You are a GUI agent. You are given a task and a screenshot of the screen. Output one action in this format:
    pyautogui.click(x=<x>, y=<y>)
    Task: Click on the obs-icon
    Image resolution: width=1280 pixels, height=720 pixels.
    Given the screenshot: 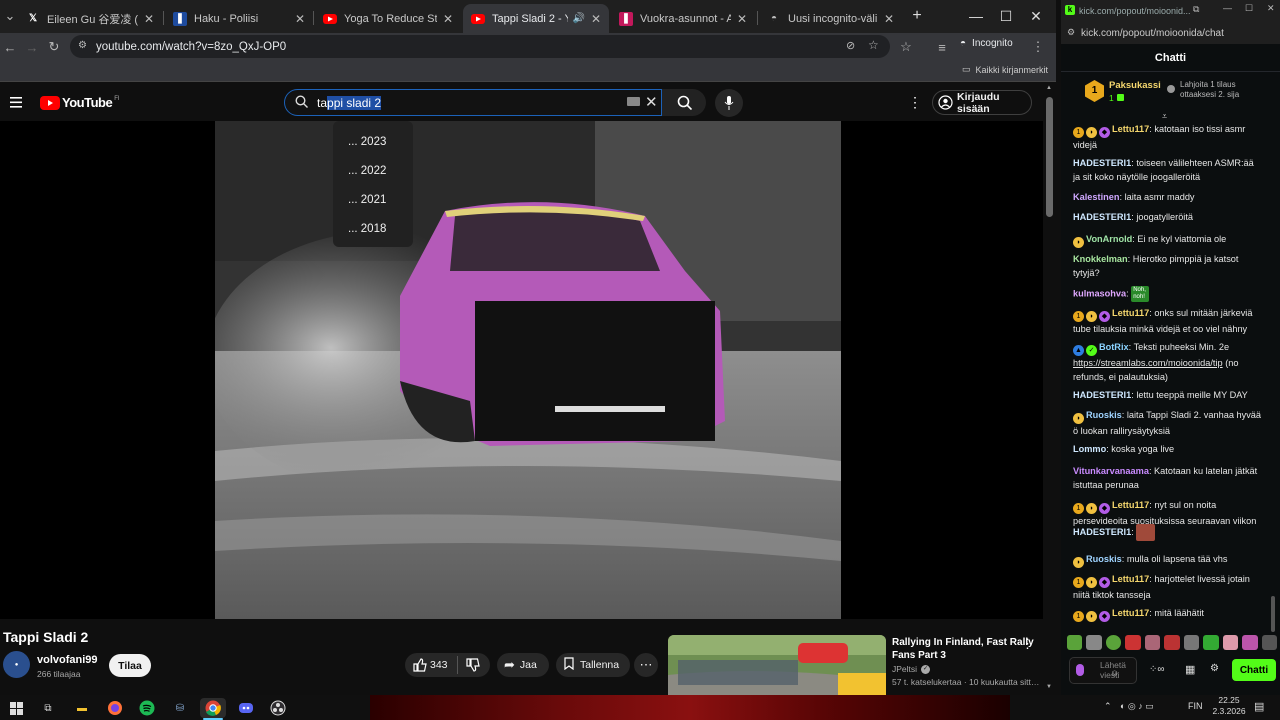 What is the action you would take?
    pyautogui.click(x=278, y=708)
    